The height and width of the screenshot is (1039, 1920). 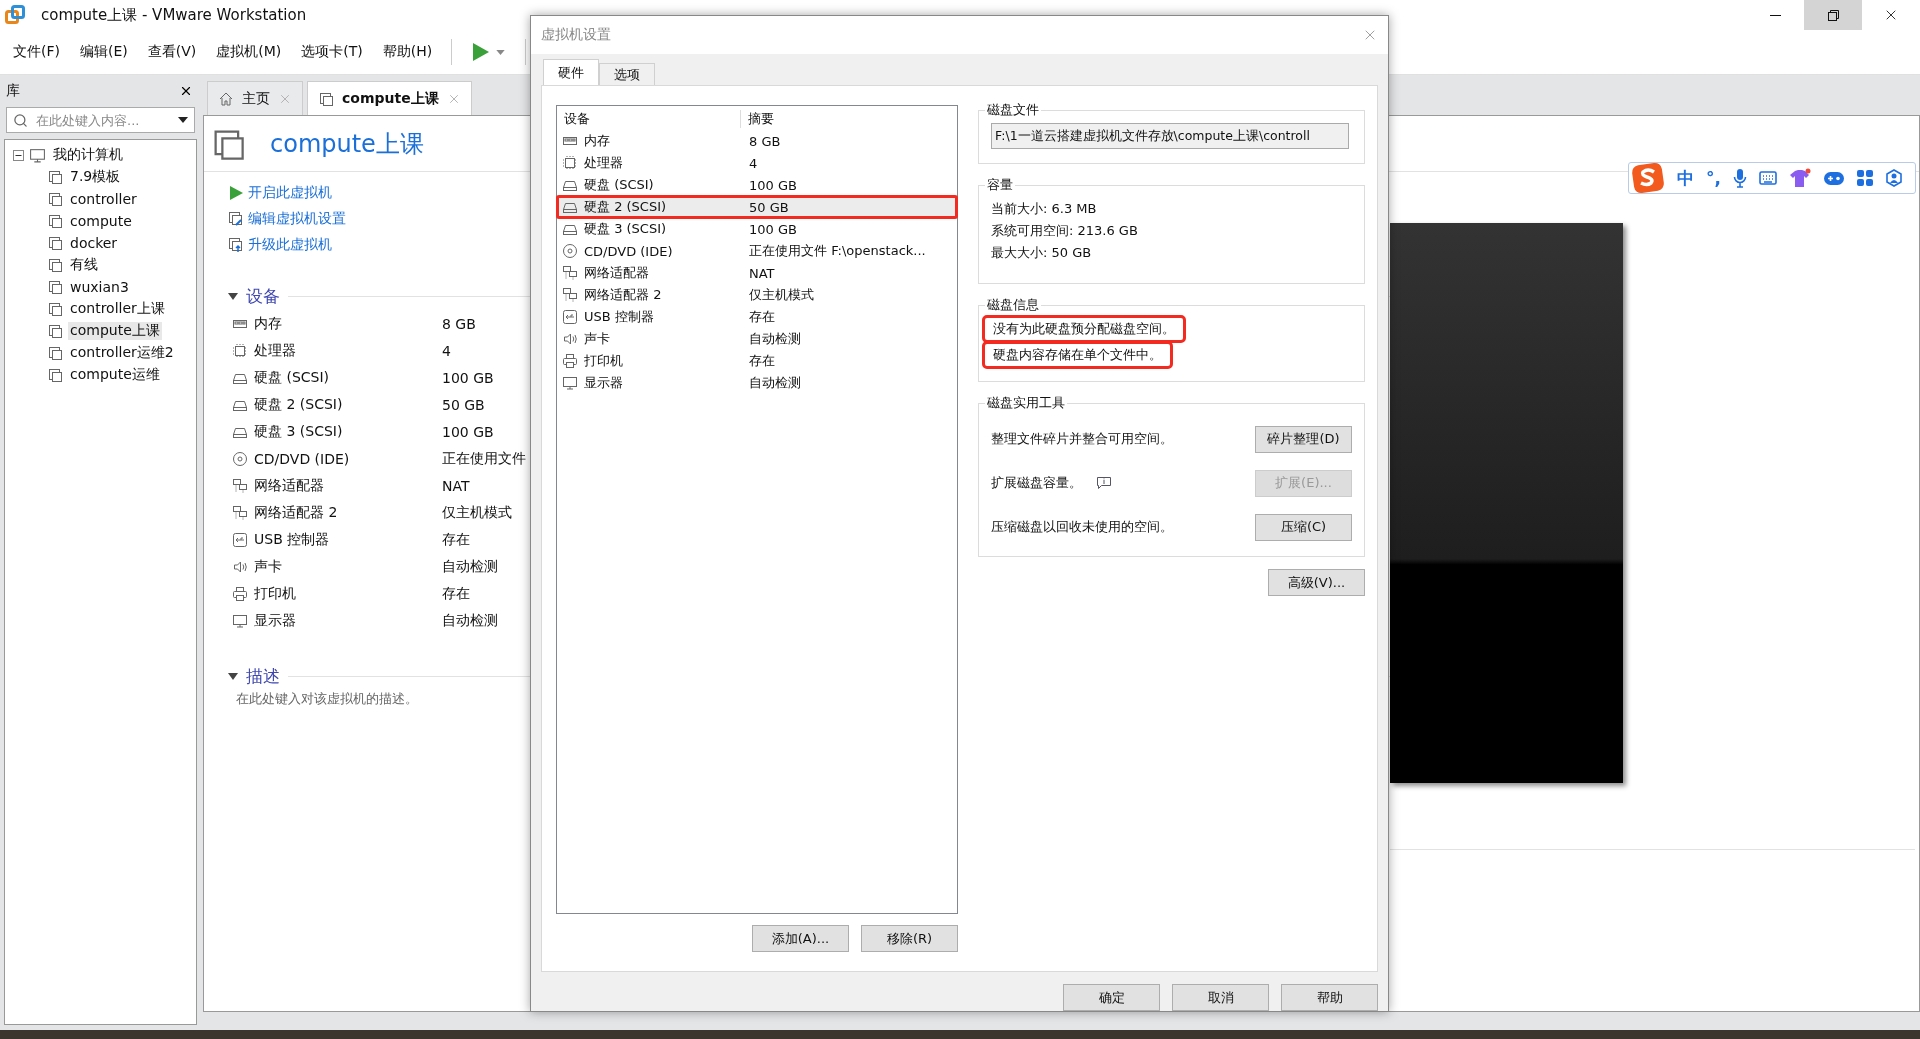 What do you see at coordinates (88, 155) in the screenshot?
I see `tree-item: 我的计算机` at bounding box center [88, 155].